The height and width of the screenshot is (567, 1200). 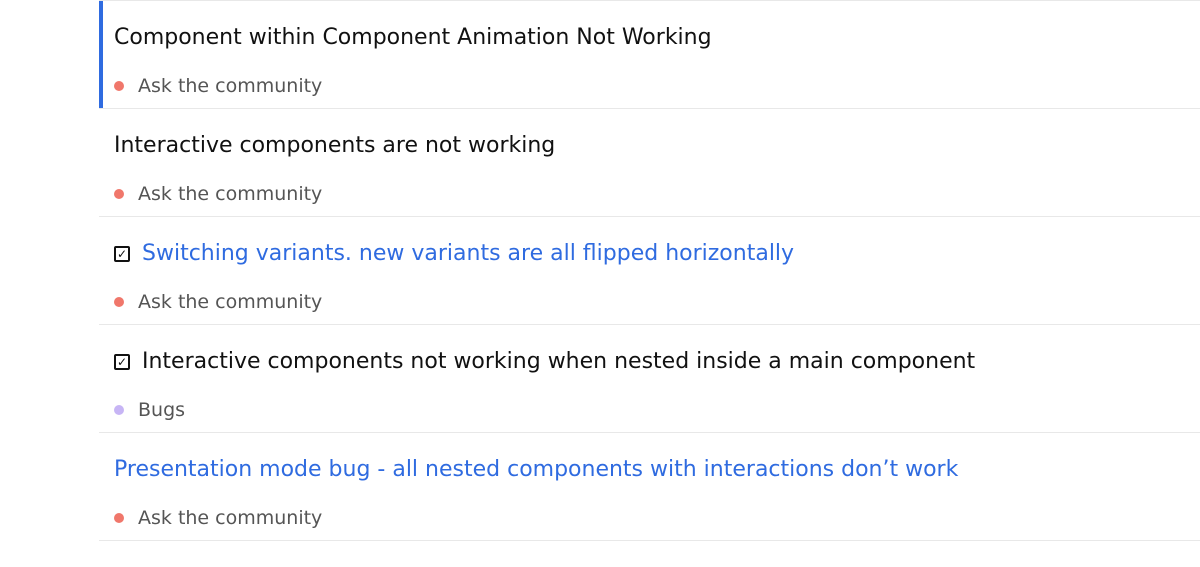 What do you see at coordinates (161, 410) in the screenshot?
I see `category-label: Bugs` at bounding box center [161, 410].